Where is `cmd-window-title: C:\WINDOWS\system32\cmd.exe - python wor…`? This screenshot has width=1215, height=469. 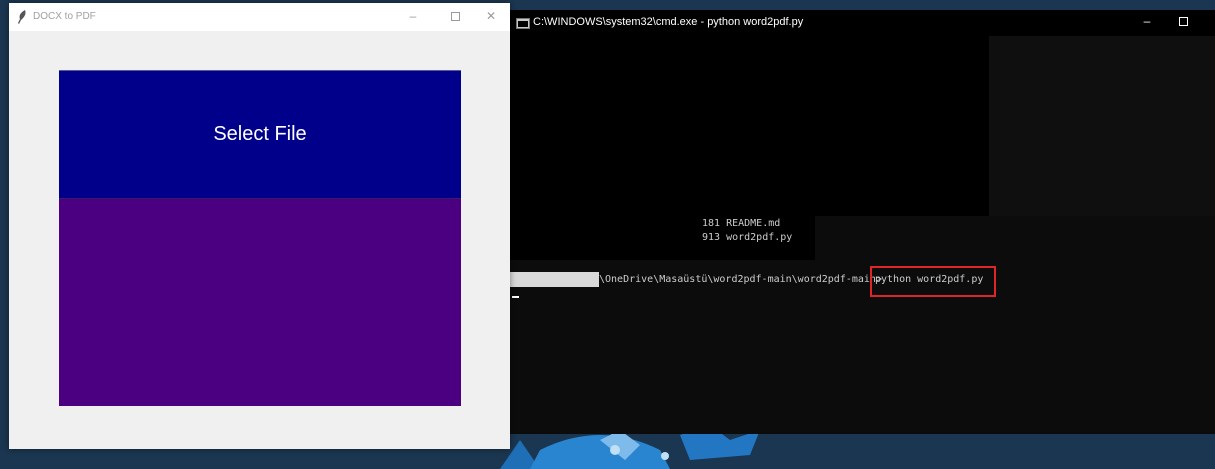 cmd-window-title: C:\WINDOWS\system32\cmd.exe - python wor… is located at coordinates (668, 22).